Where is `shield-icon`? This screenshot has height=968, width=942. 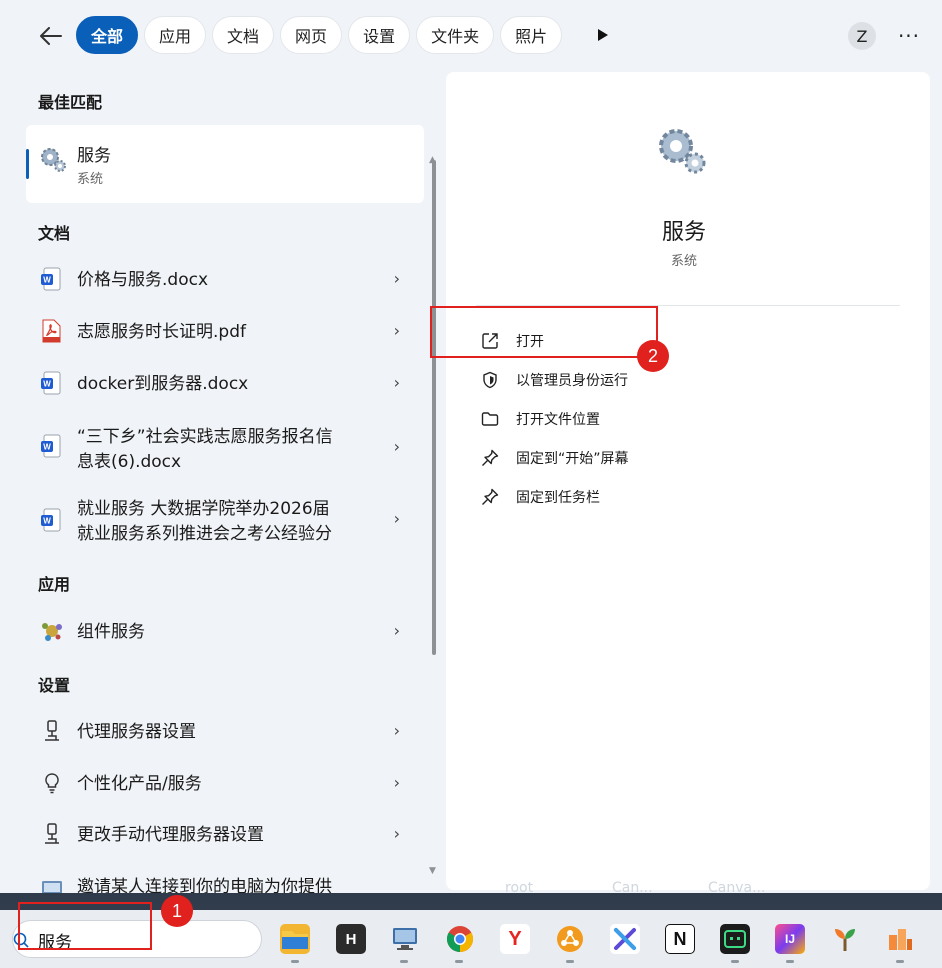
shield-icon is located at coordinates (490, 380).